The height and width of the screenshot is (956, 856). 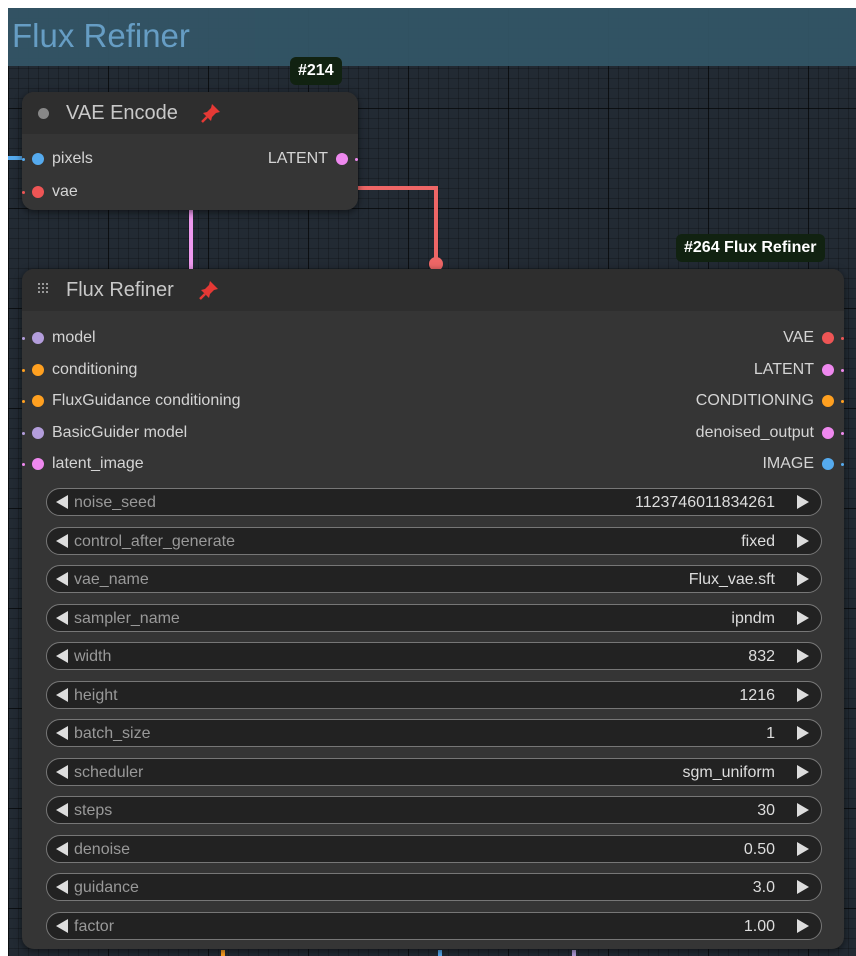 I want to click on widget-value: fixed, so click(x=758, y=542).